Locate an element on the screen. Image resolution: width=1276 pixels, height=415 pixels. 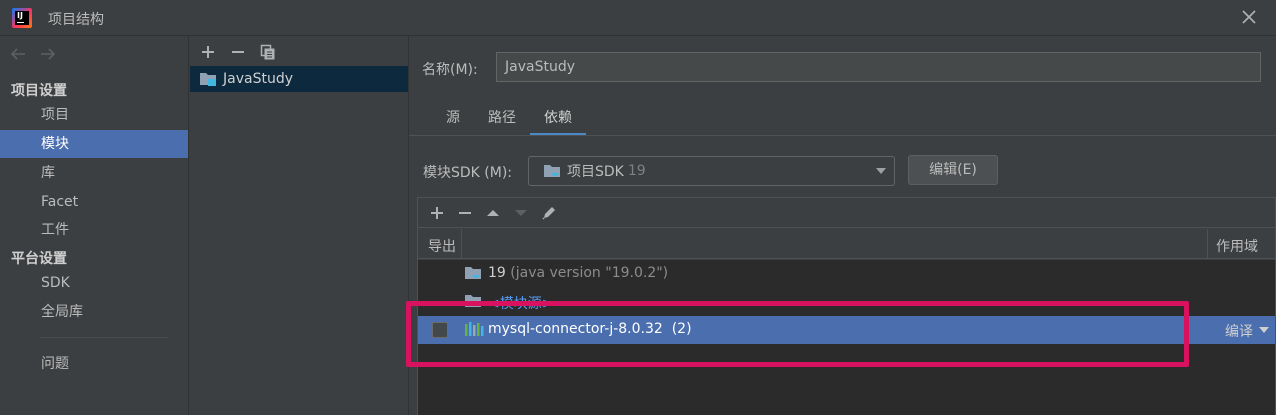
tab-dependencies: 依赖 is located at coordinates (558, 121).